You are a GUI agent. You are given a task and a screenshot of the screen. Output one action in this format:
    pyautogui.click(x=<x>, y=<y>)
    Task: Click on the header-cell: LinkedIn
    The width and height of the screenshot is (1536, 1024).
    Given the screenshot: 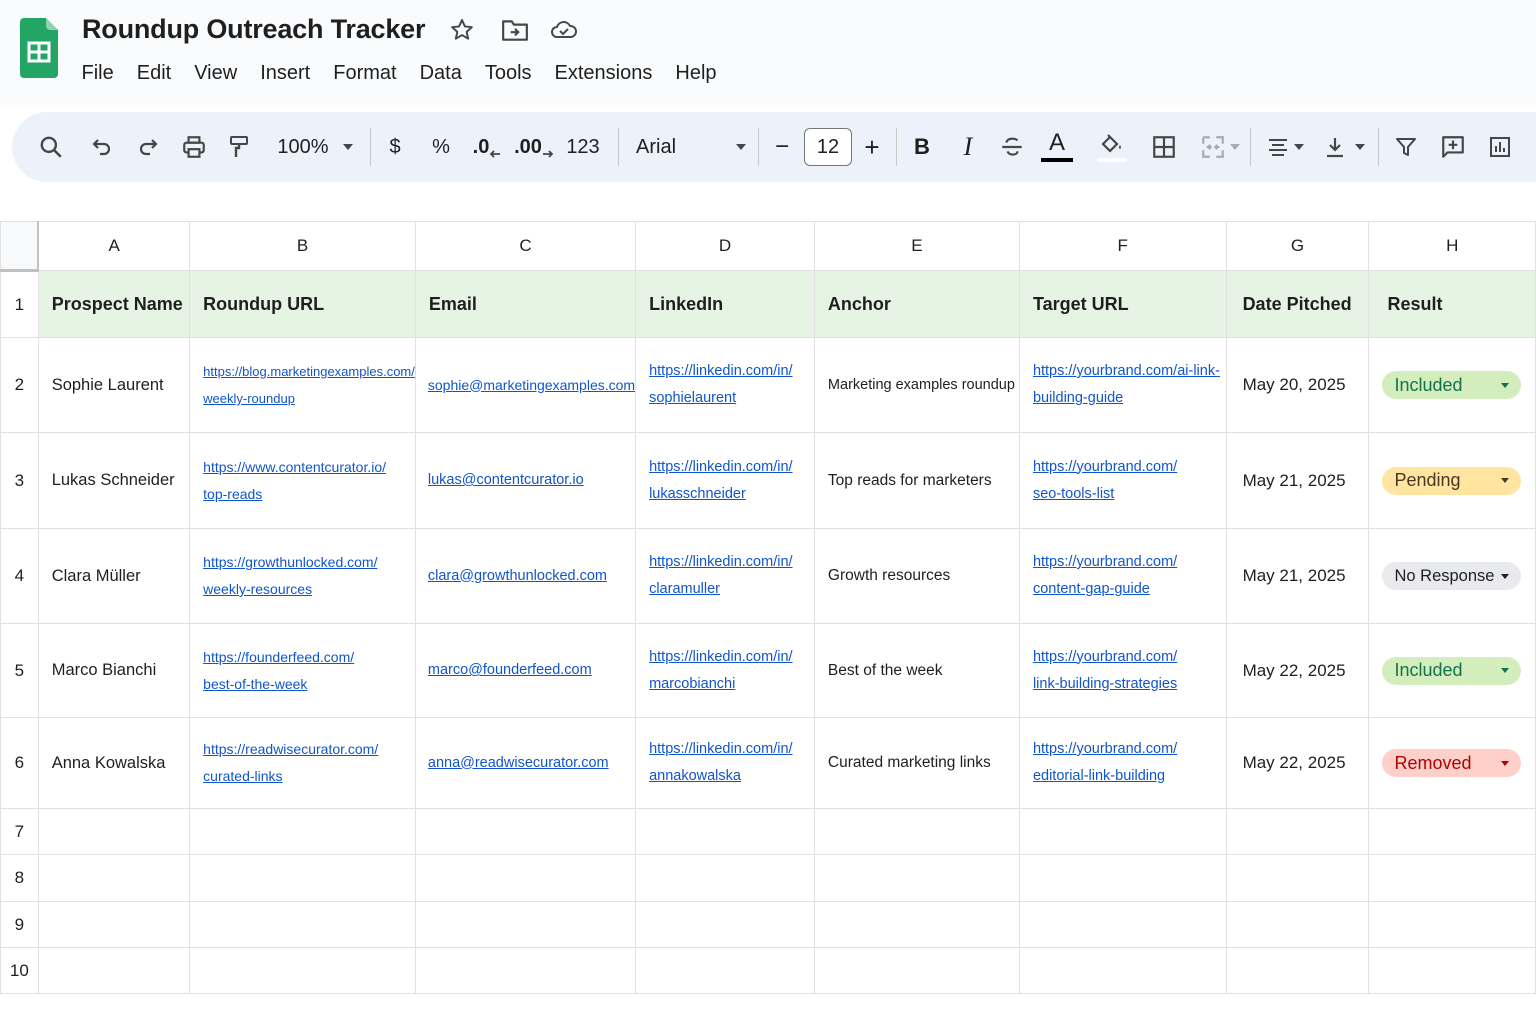 What is the action you would take?
    pyautogui.click(x=725, y=304)
    